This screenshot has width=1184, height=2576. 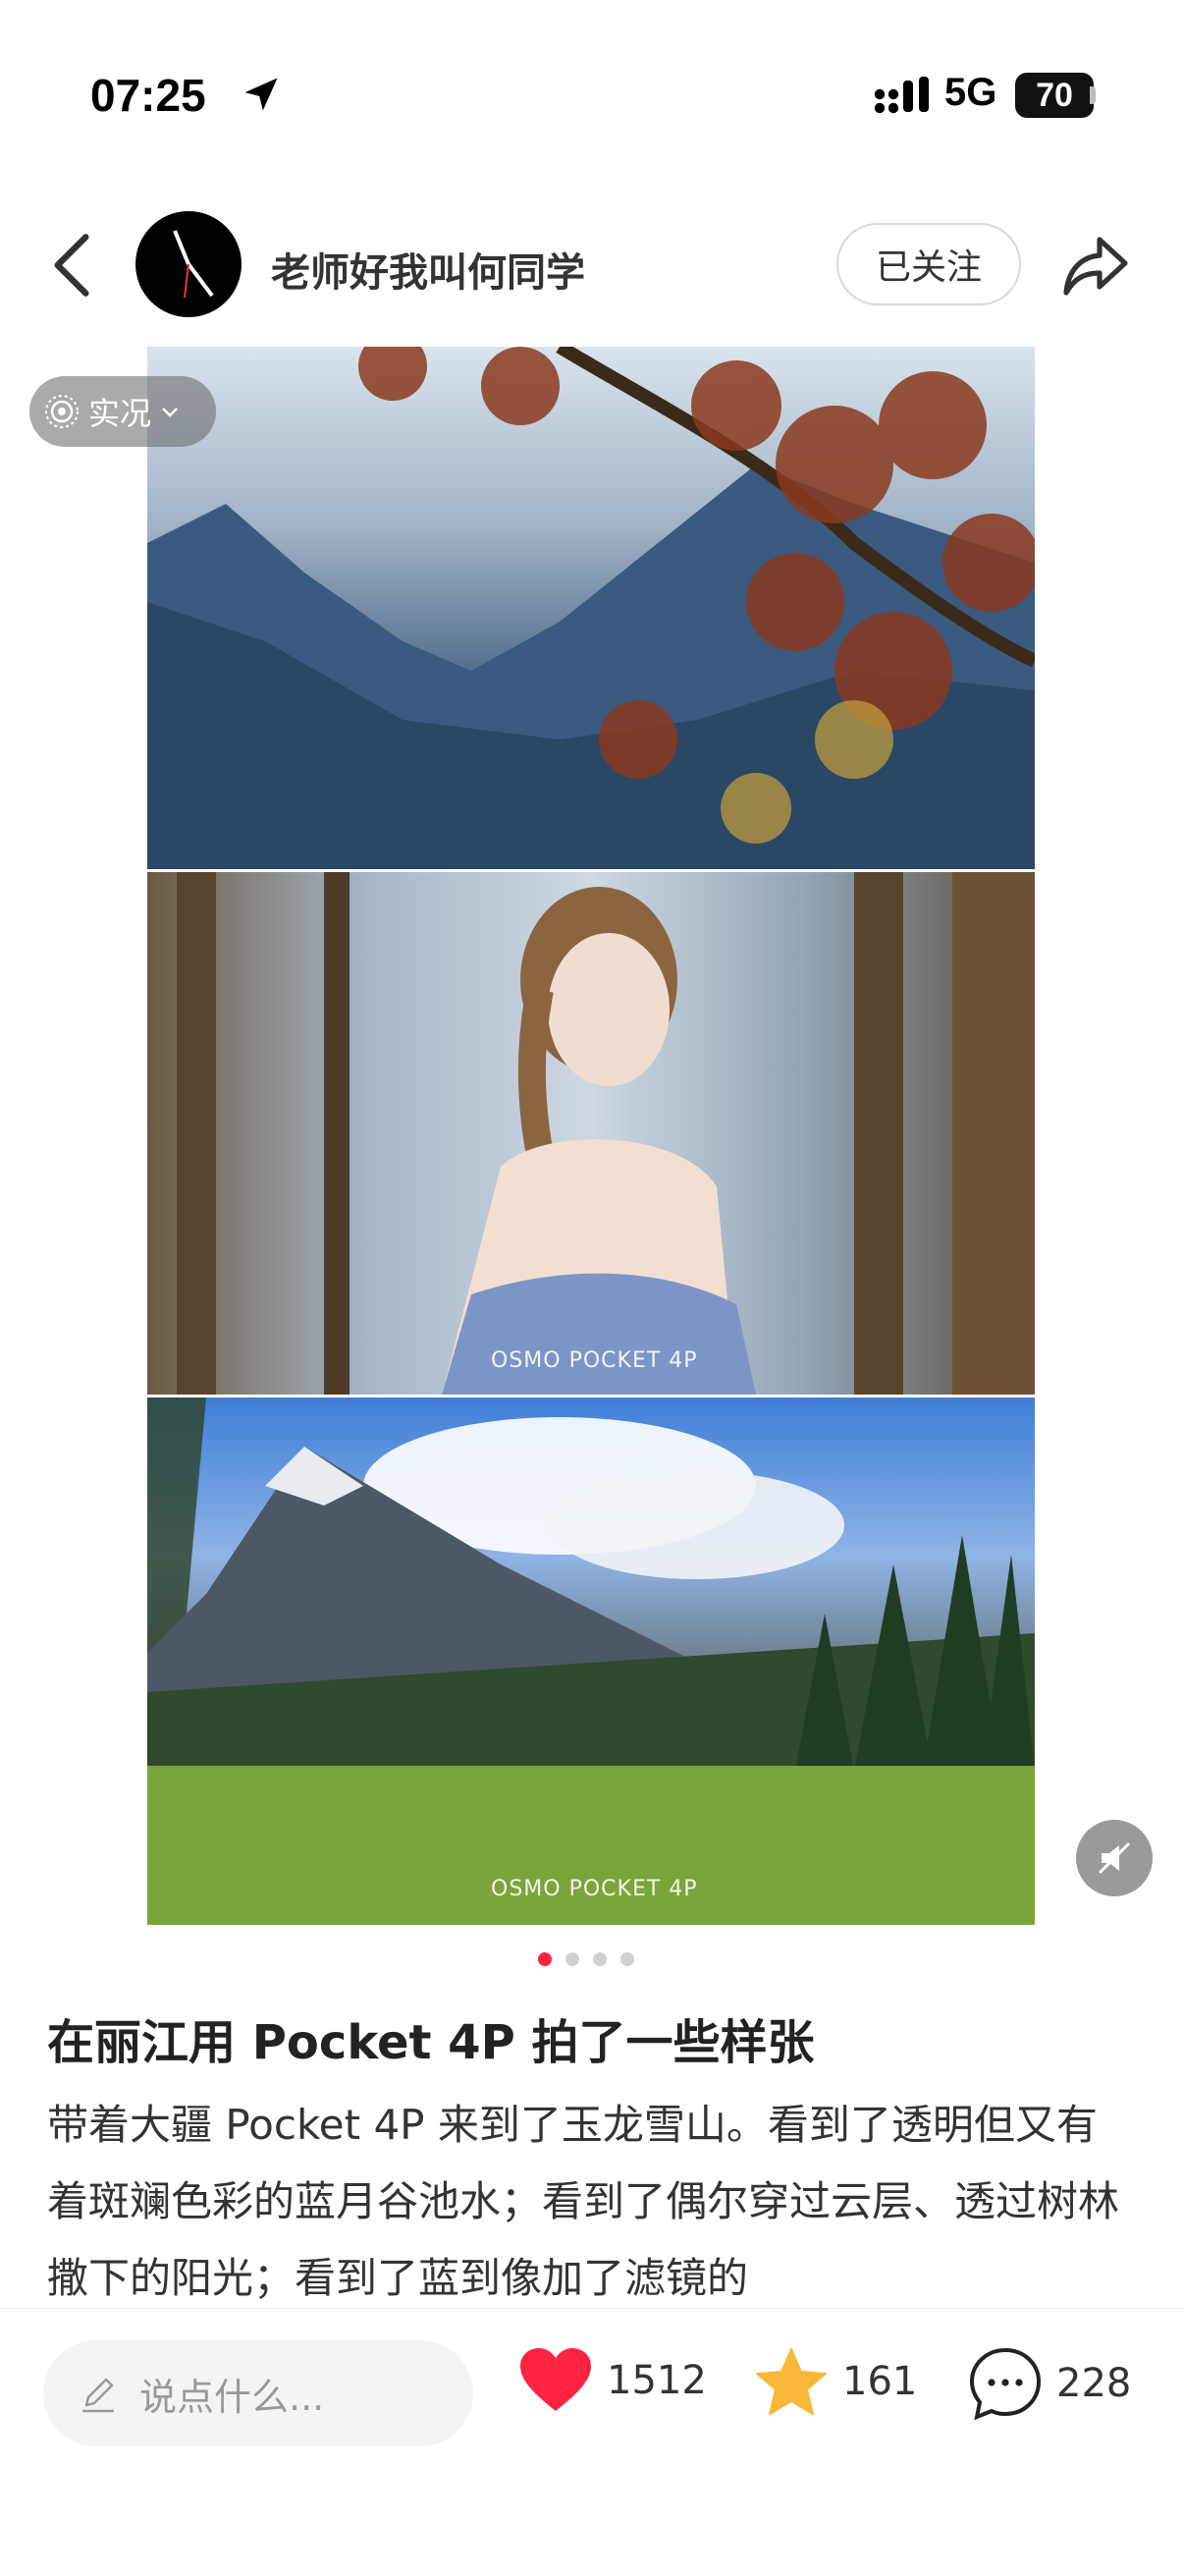 What do you see at coordinates (431, 2042) in the screenshot?
I see `post-title: 在丽江用 Pocket 4P 拍了一些样张` at bounding box center [431, 2042].